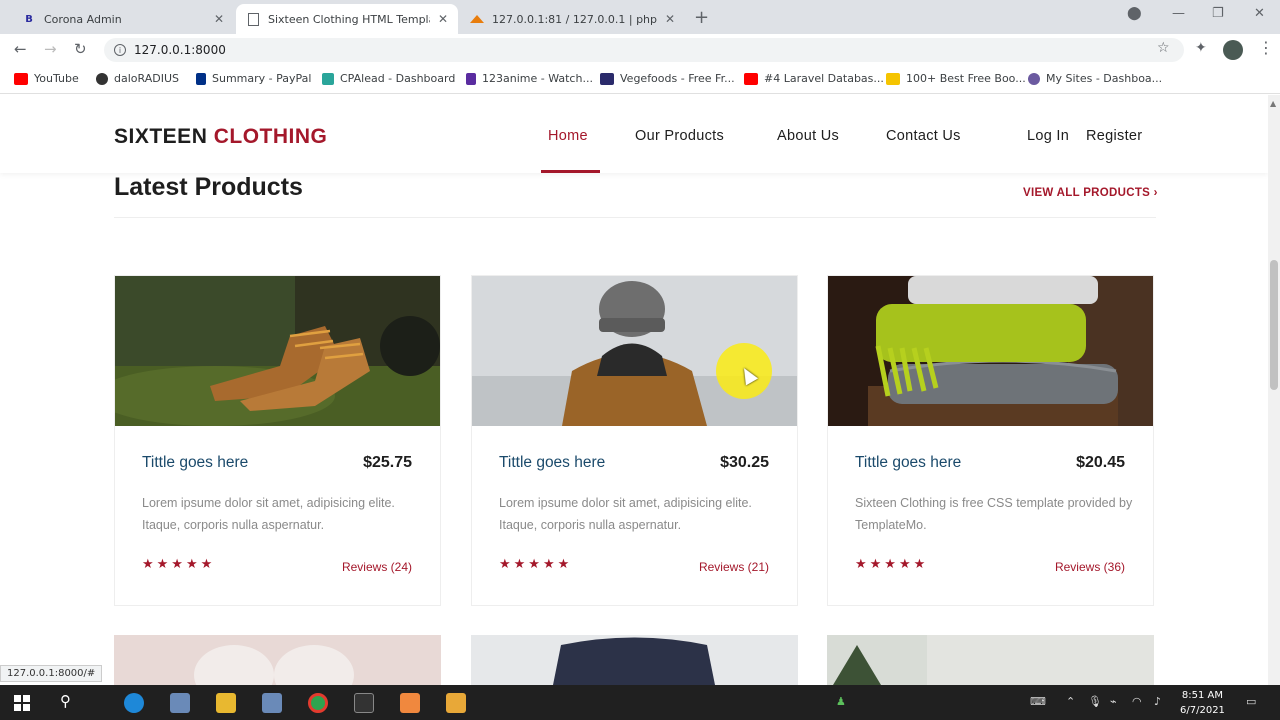 The image size is (1280, 720). I want to click on nav-contact-us: Contact Us, so click(923, 136).